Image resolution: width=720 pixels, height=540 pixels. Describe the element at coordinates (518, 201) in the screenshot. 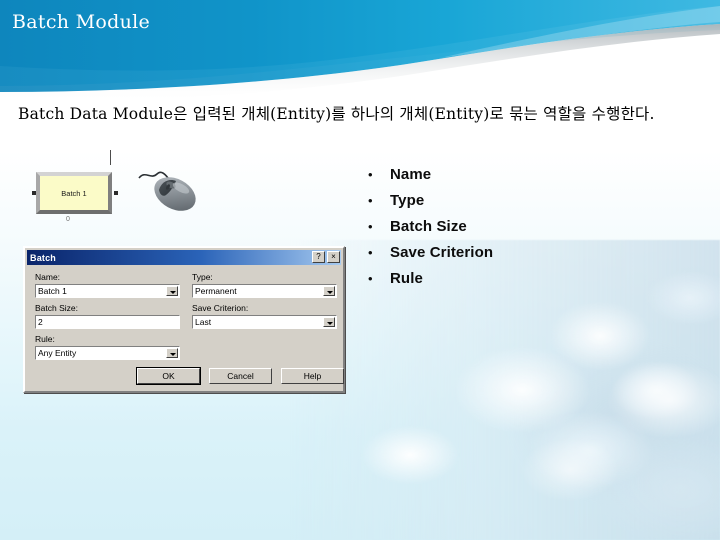

I see `list-item: • Type` at that location.